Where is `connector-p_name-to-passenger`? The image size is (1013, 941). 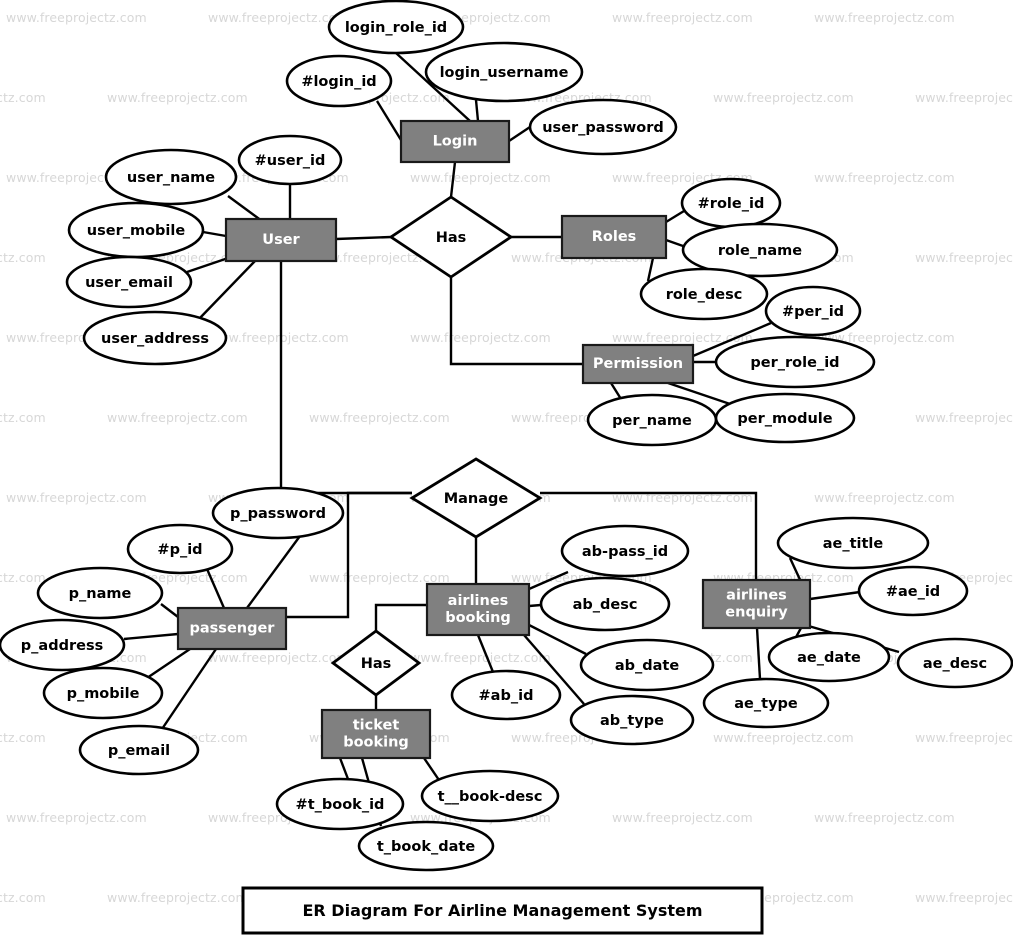
connector-p_name-to-passenger is located at coordinates (169, 610).